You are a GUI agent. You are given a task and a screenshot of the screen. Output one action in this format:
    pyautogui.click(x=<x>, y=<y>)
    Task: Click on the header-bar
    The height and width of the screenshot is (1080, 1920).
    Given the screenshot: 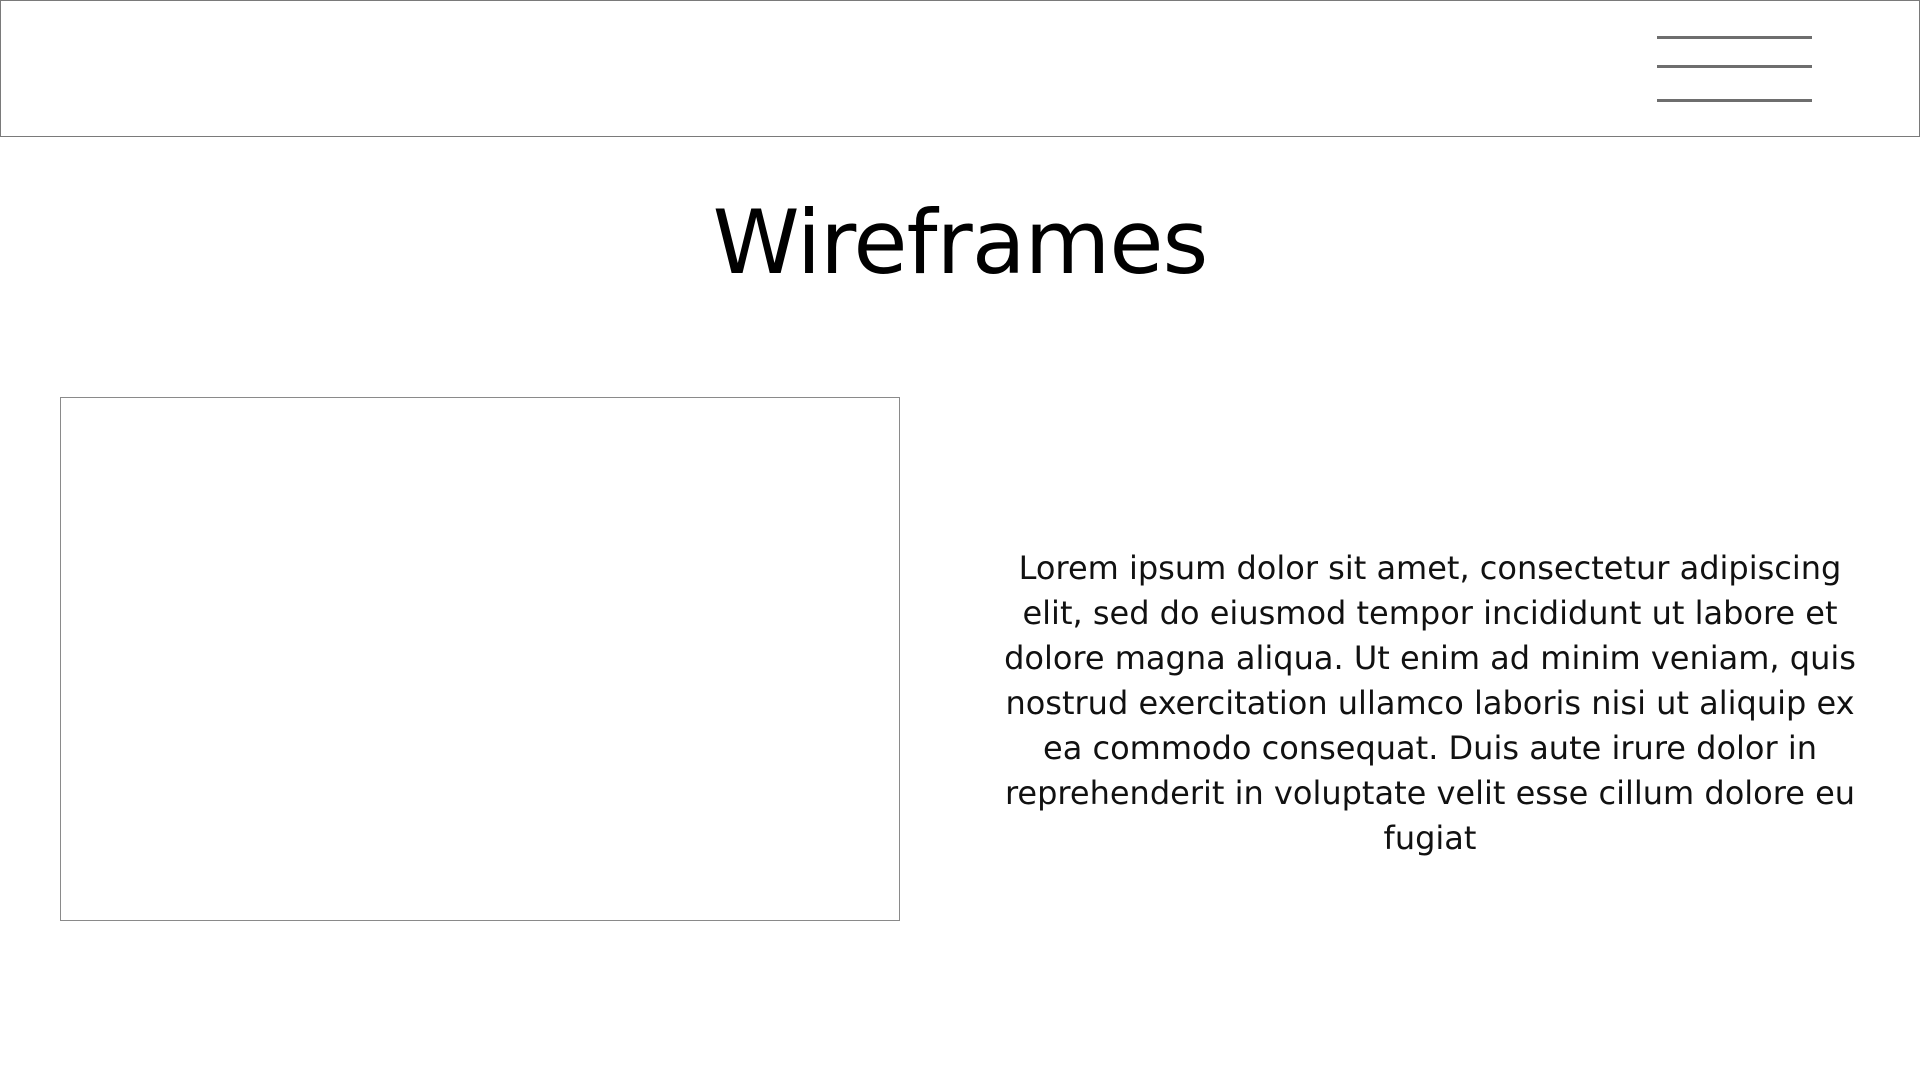 What is the action you would take?
    pyautogui.click(x=960, y=68)
    